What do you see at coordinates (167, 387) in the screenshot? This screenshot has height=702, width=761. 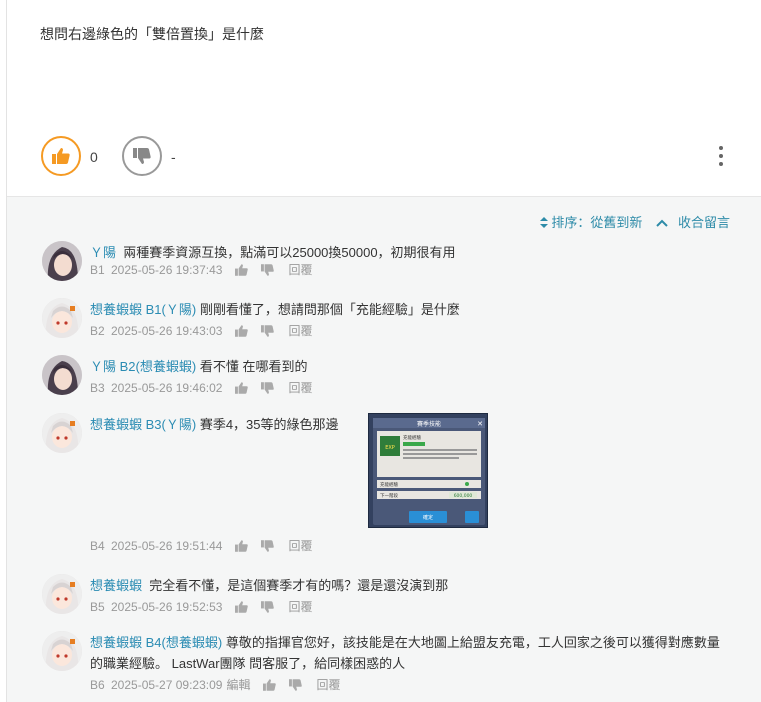 I see `comment-timestamp: 2025-05-26 19:46:02` at bounding box center [167, 387].